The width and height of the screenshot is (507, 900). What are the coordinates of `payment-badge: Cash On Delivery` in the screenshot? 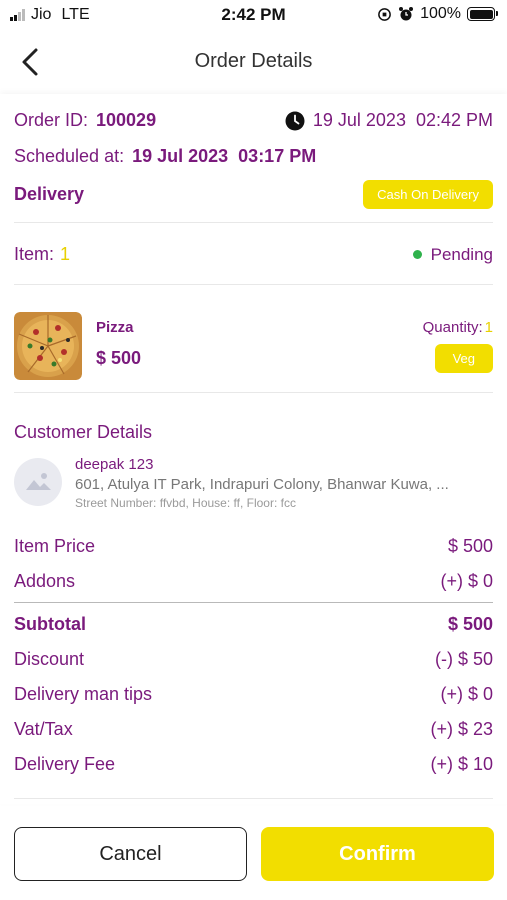 It's located at (428, 194).